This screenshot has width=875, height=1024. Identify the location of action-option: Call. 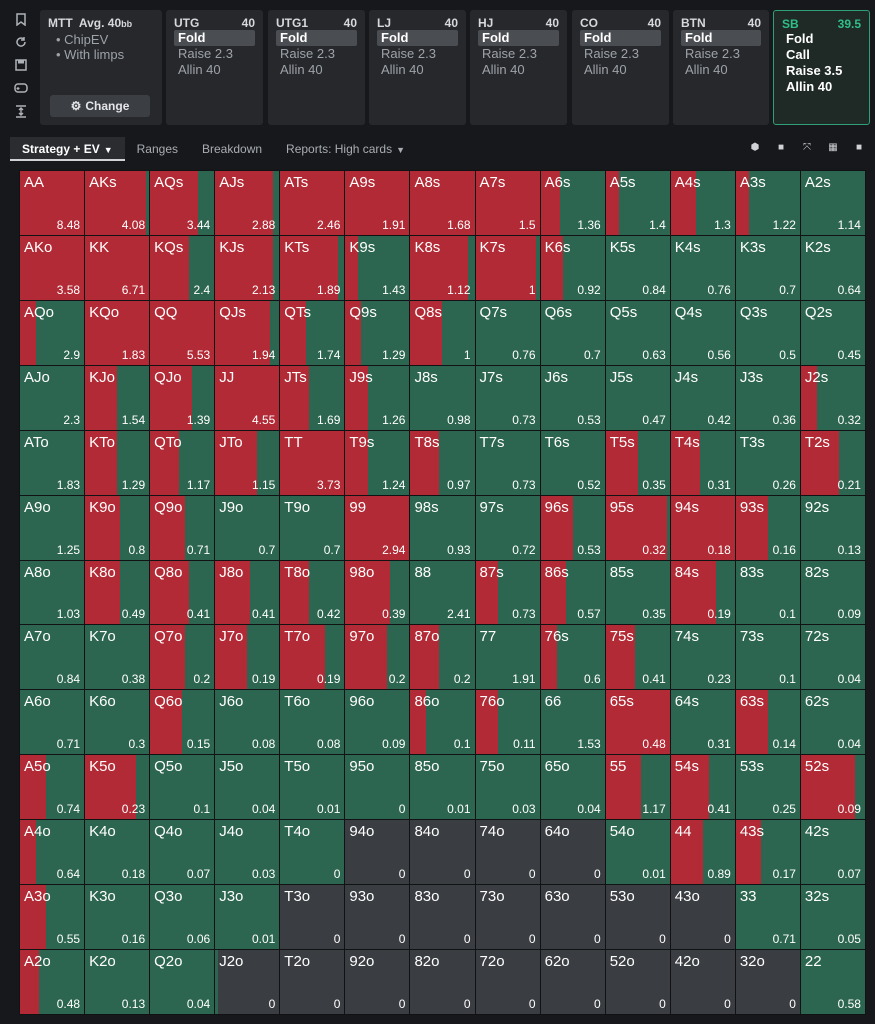
(821, 55).